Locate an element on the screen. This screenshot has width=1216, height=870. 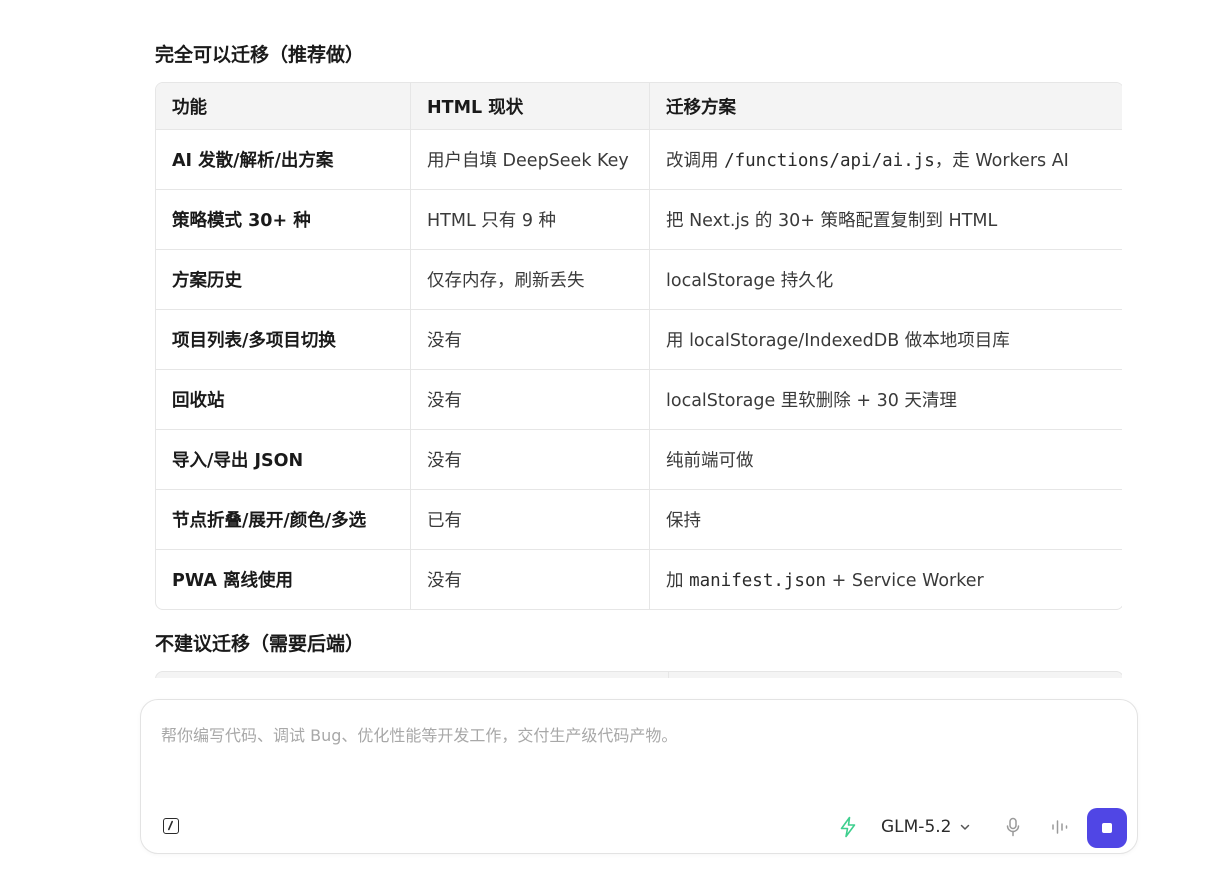
section-title-recommended: 完全可以迁移（推荐做） is located at coordinates (260, 55).